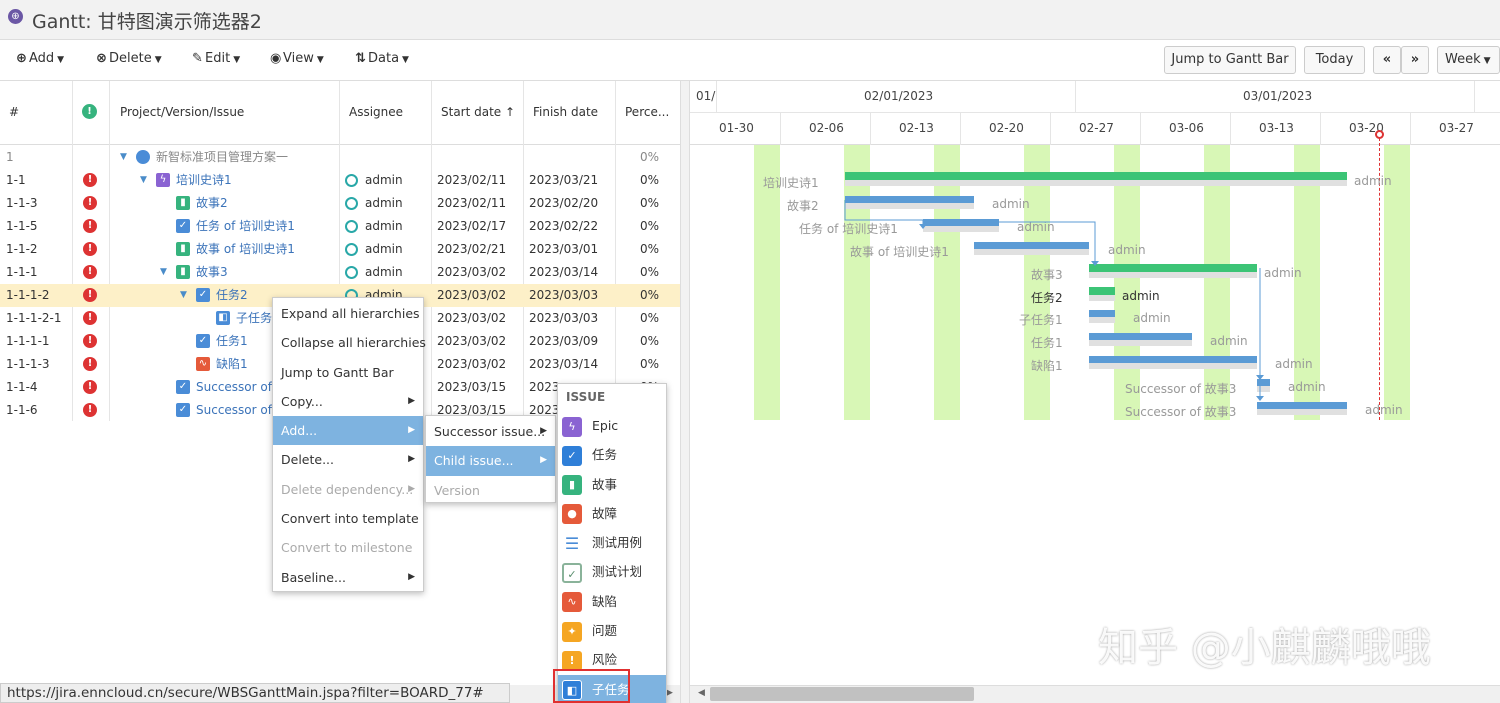 The height and width of the screenshot is (703, 1500). Describe the element at coordinates (40, 58) in the screenshot. I see `add-menu-button: ⊕ Add ▼` at that location.